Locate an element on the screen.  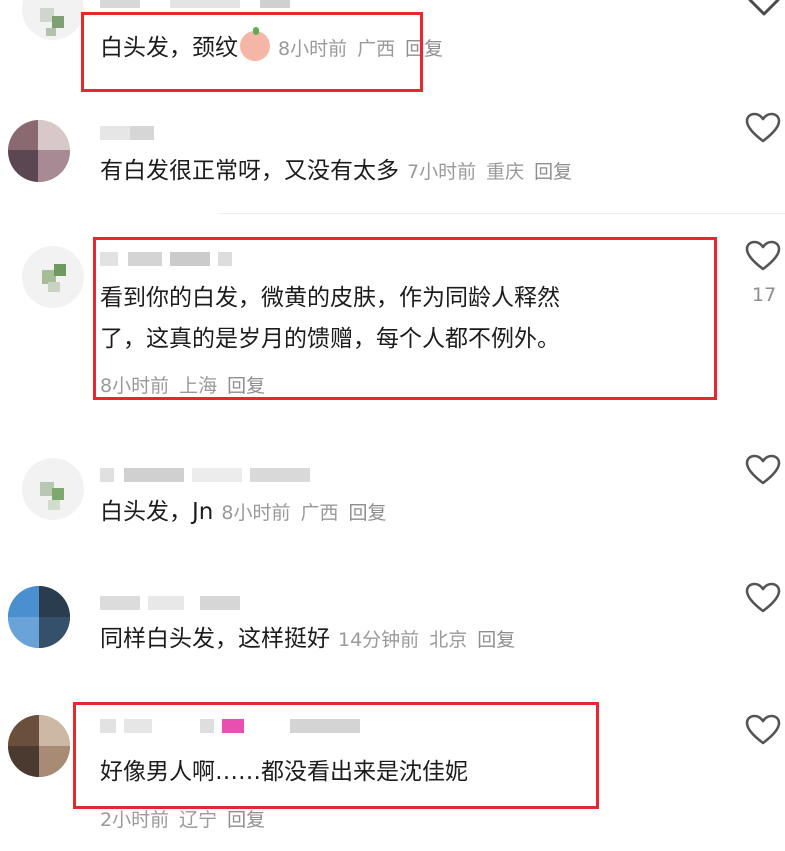
comment-meta: 8小时前 广西 回复 is located at coordinates (304, 513).